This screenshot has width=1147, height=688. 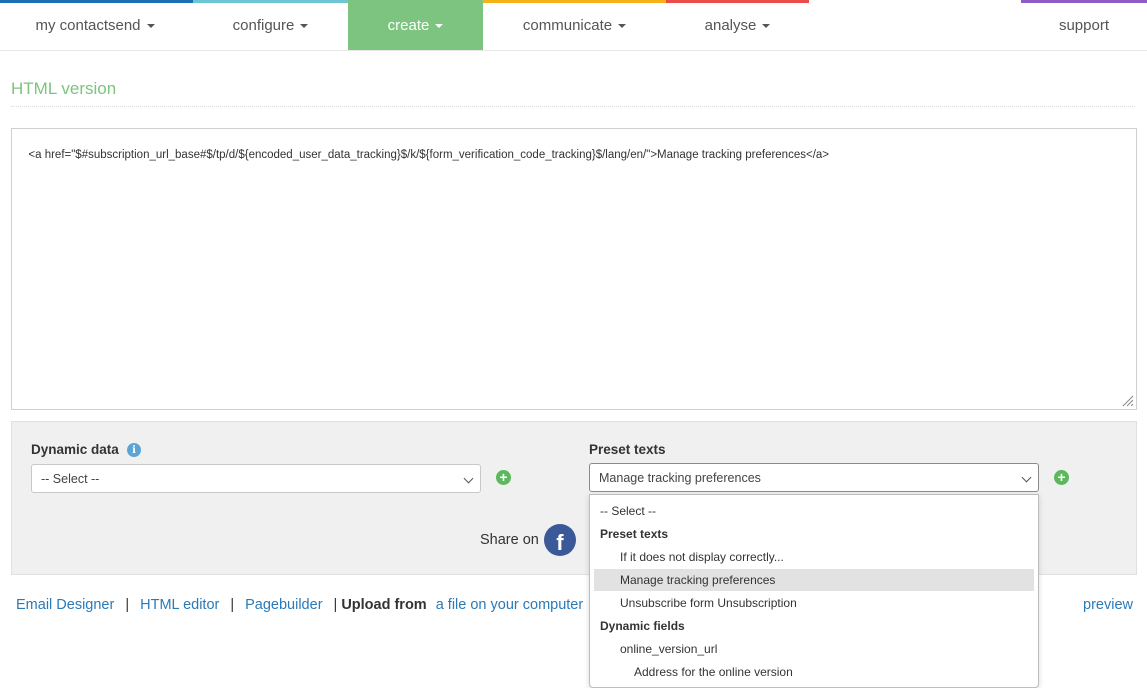 I want to click on dropdown-option-selected: Manage tracking preferences, so click(x=814, y=580).